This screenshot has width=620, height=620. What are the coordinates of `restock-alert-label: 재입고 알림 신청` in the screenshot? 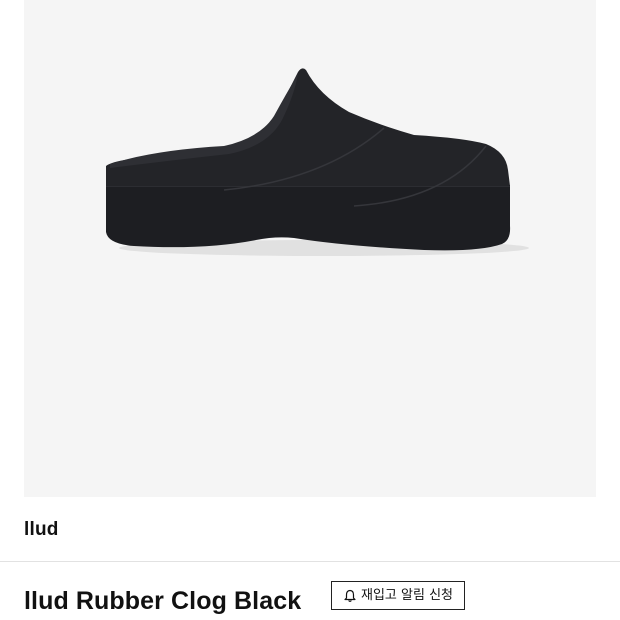 It's located at (407, 595).